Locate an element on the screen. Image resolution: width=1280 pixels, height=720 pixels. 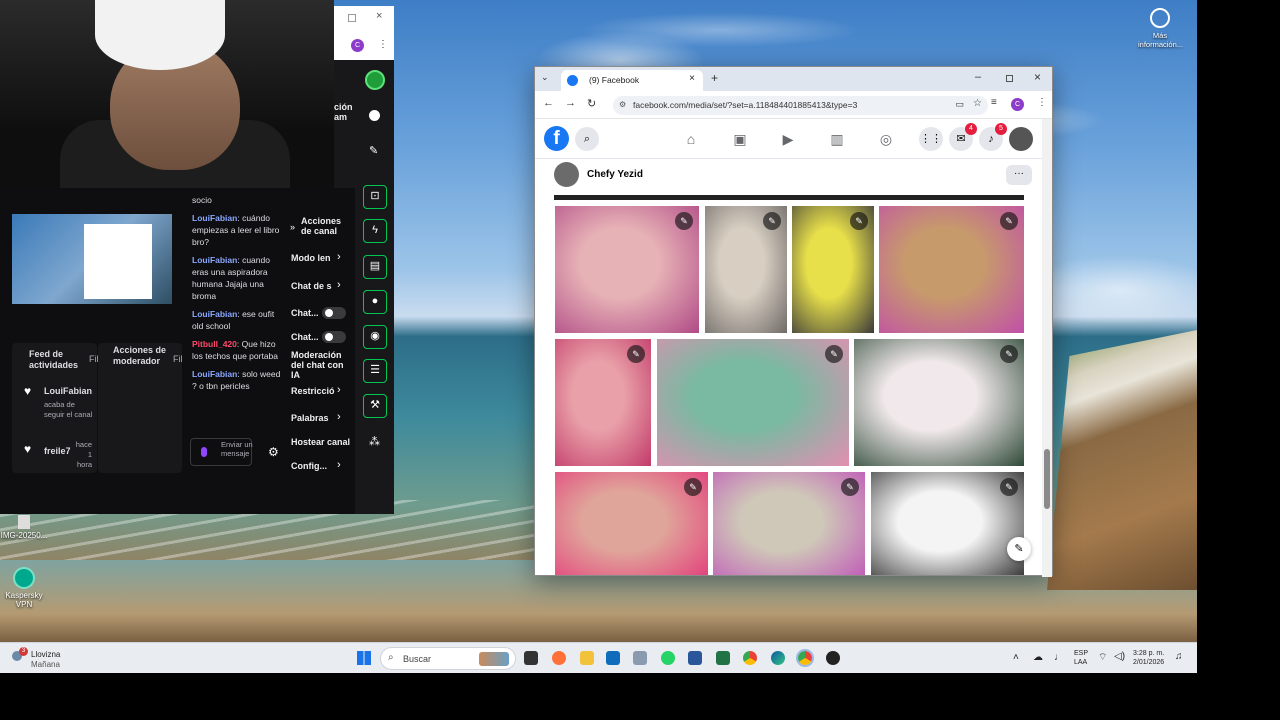
file-explorer-icon is located at coordinates (587, 658).